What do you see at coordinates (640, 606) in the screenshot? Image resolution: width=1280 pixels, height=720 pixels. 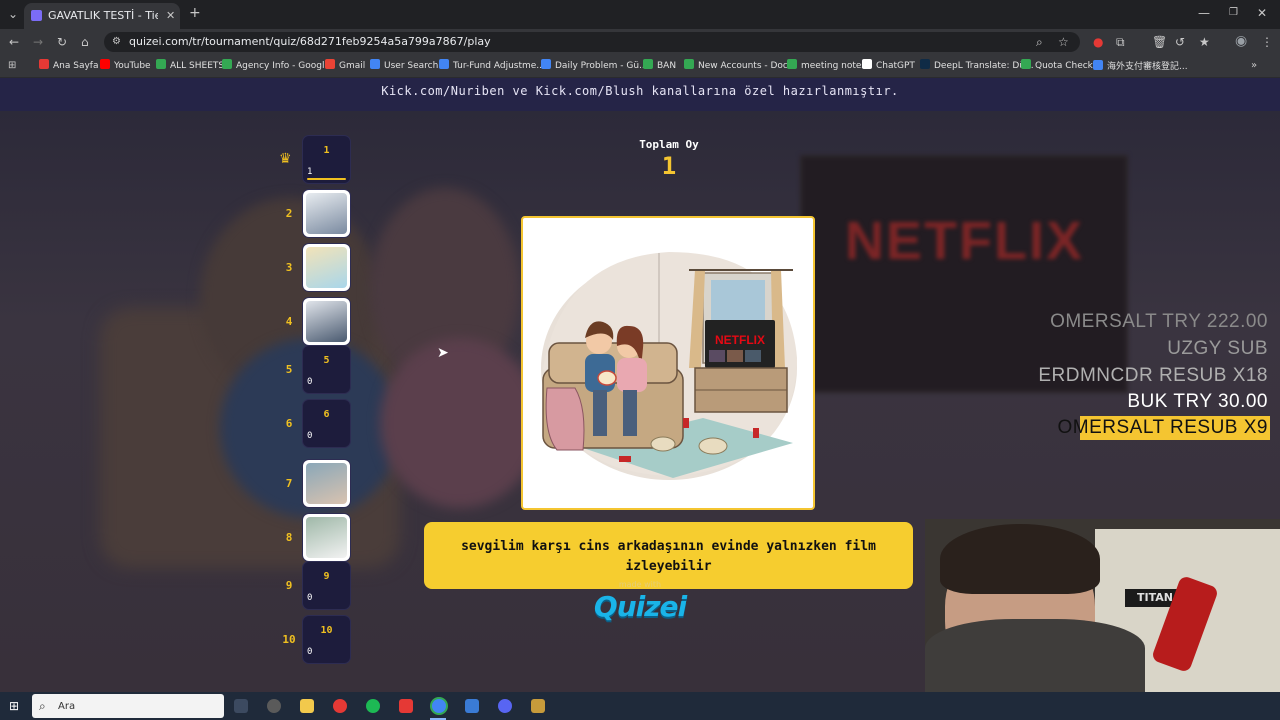 I see `quizei-logo: Quizei` at bounding box center [640, 606].